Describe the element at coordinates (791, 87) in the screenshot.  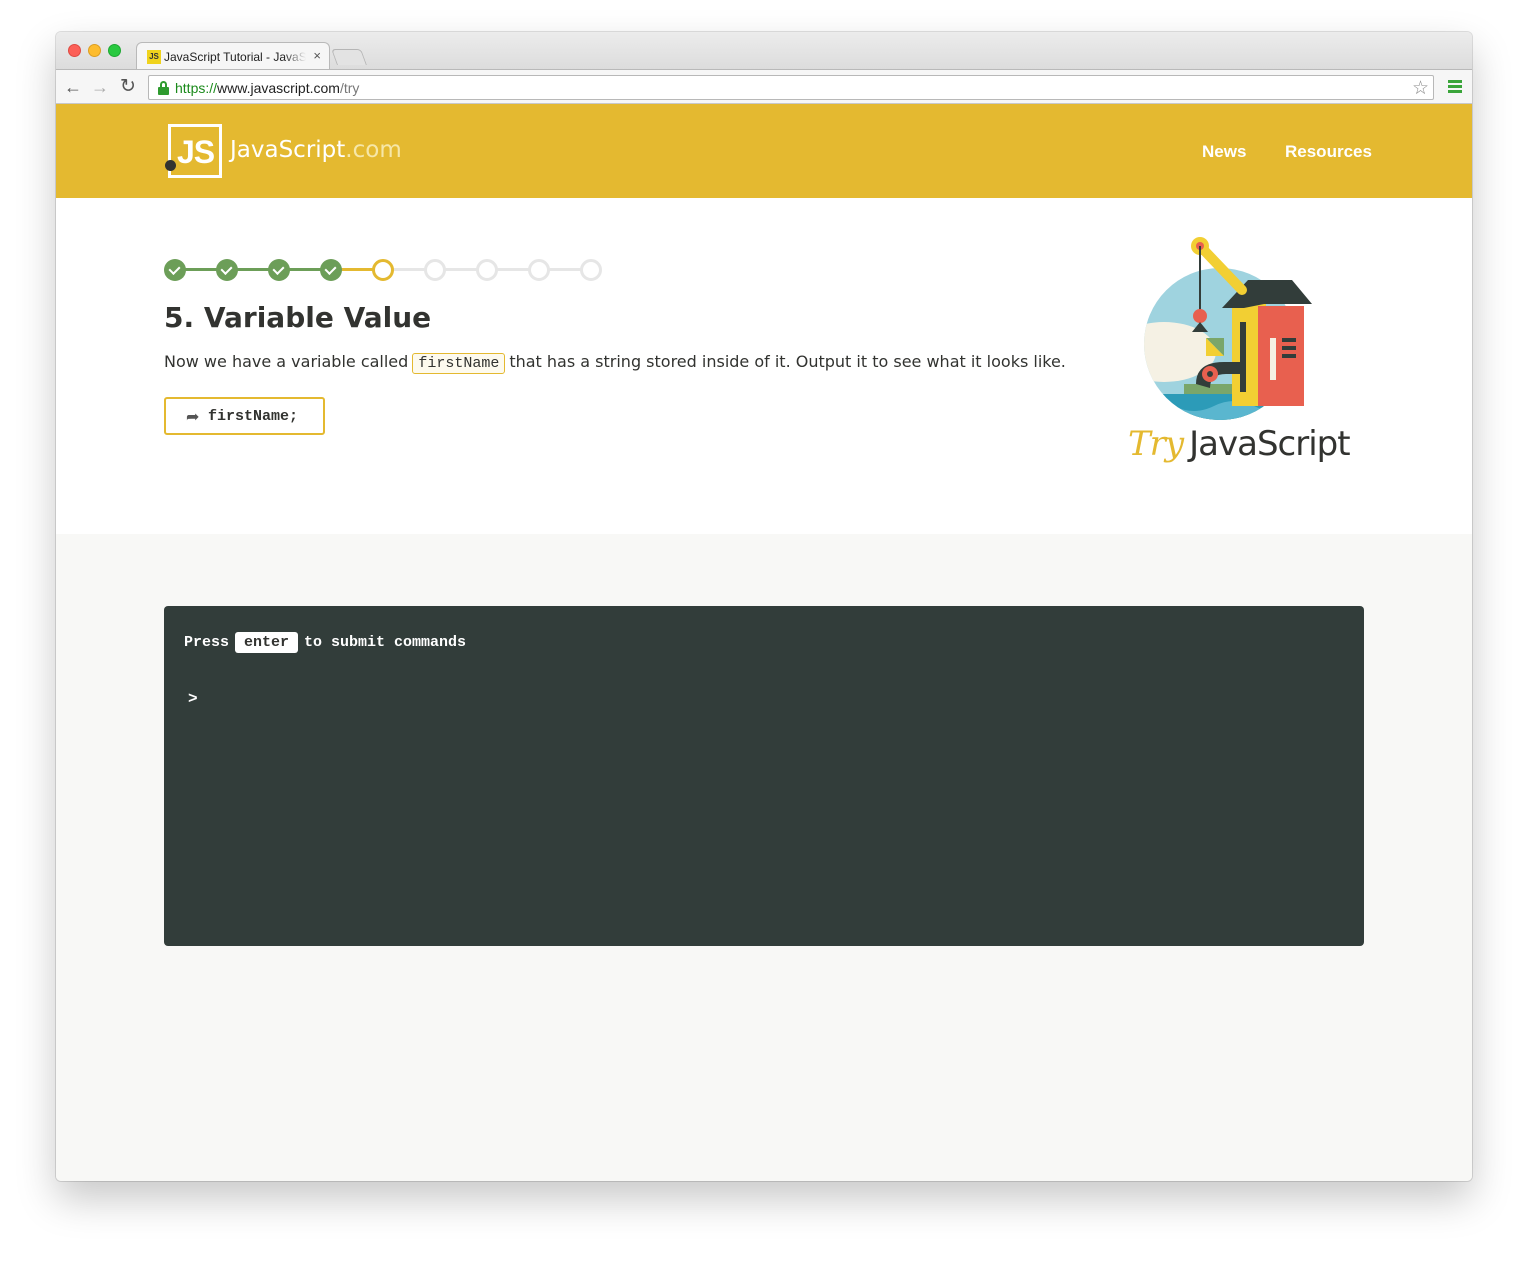
I see `address-bar: https://www.javascript.com/try ☆` at that location.